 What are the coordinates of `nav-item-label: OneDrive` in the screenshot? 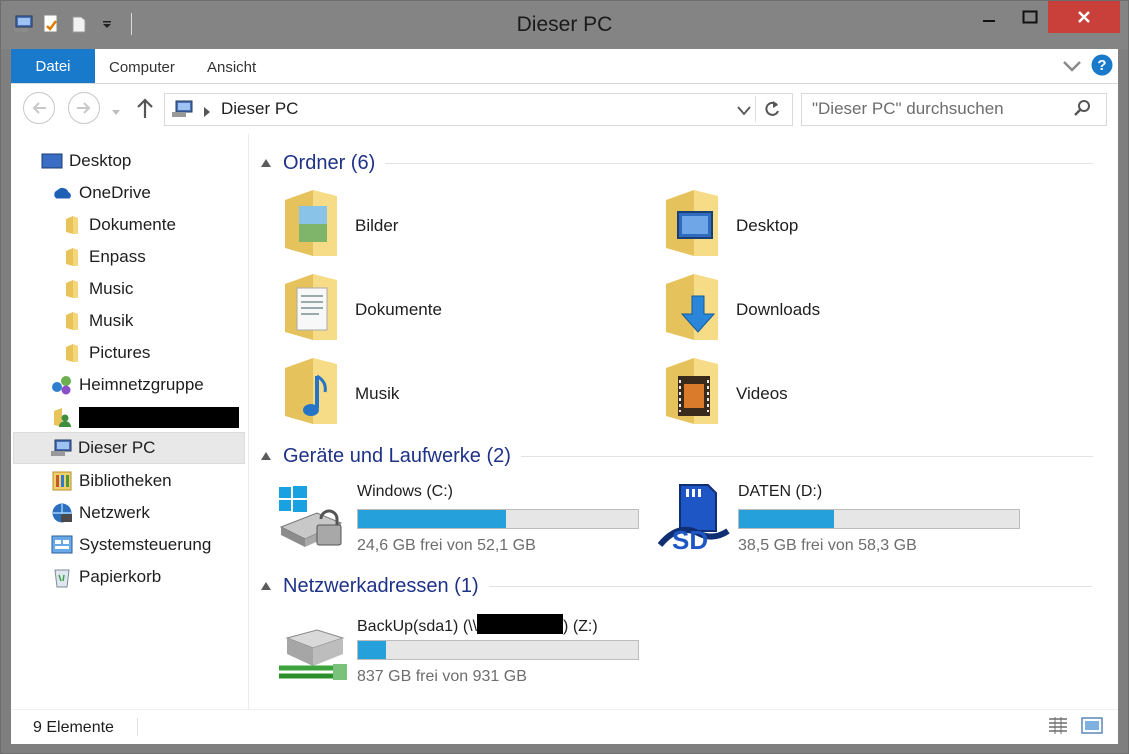 It's located at (115, 192).